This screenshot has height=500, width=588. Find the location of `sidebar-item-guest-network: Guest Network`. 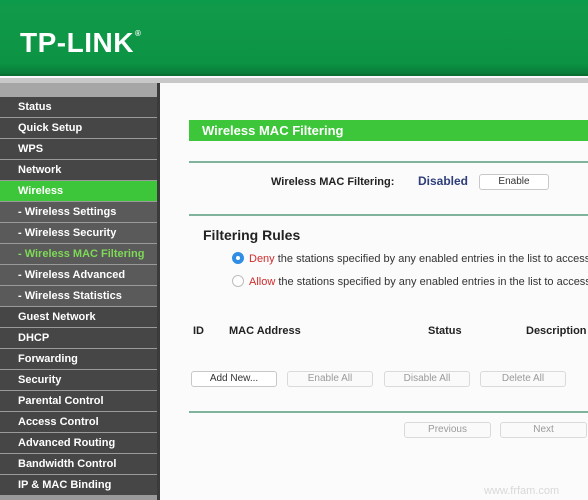

sidebar-item-guest-network: Guest Network is located at coordinates (78, 317).